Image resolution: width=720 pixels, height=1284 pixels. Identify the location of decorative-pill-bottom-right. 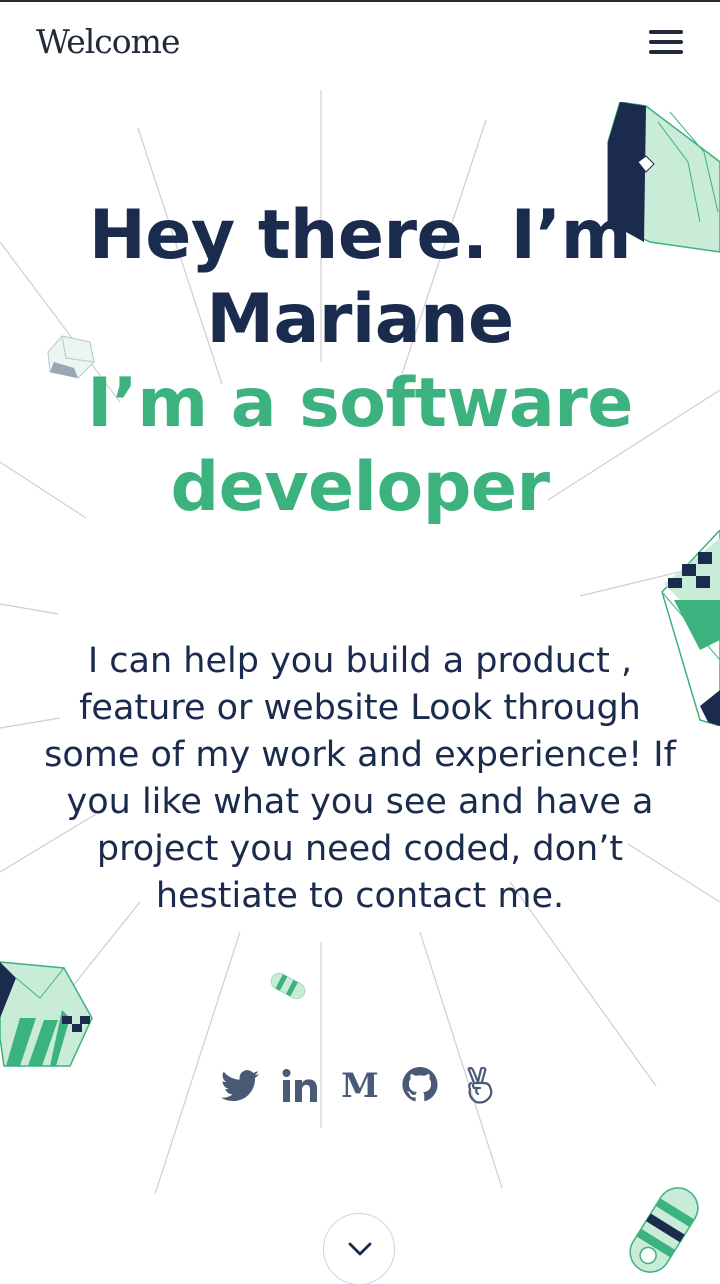
(664, 1230).